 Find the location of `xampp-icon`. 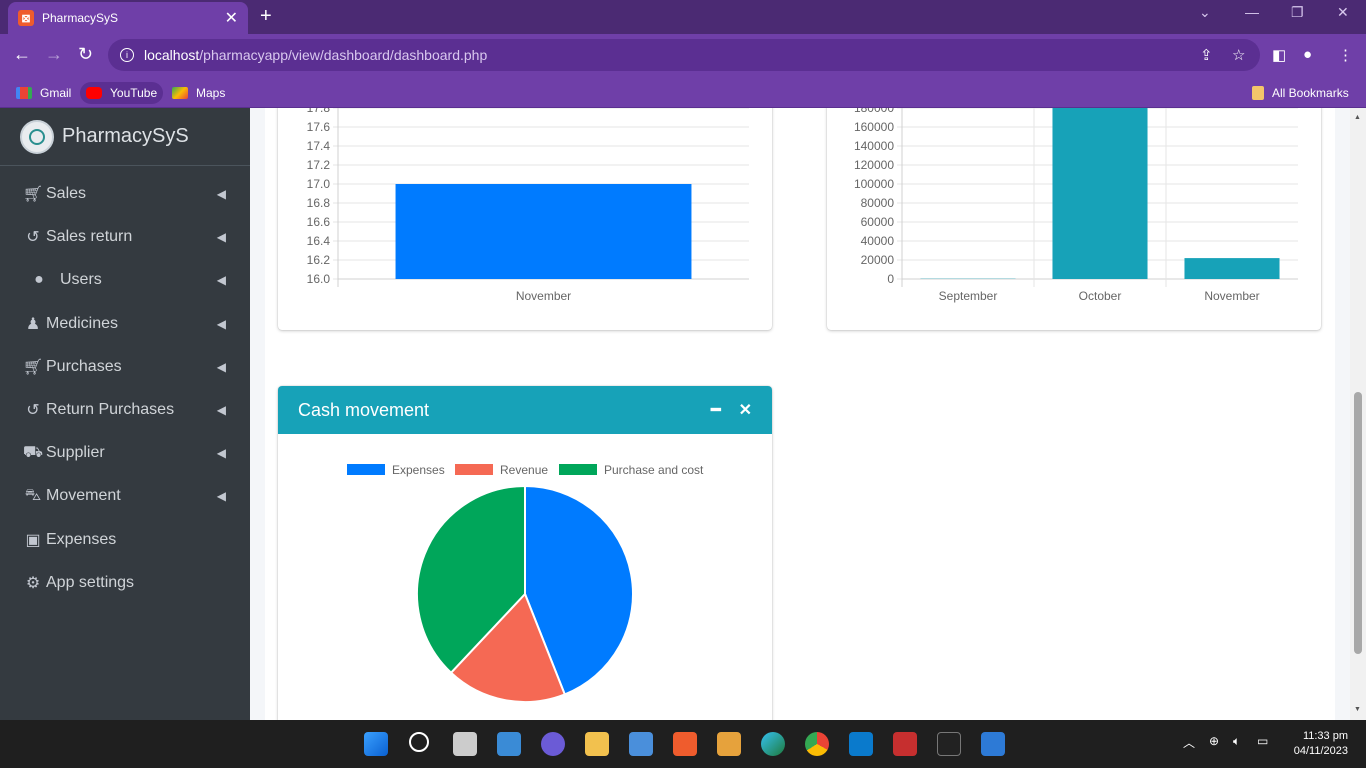

xampp-icon is located at coordinates (685, 744).